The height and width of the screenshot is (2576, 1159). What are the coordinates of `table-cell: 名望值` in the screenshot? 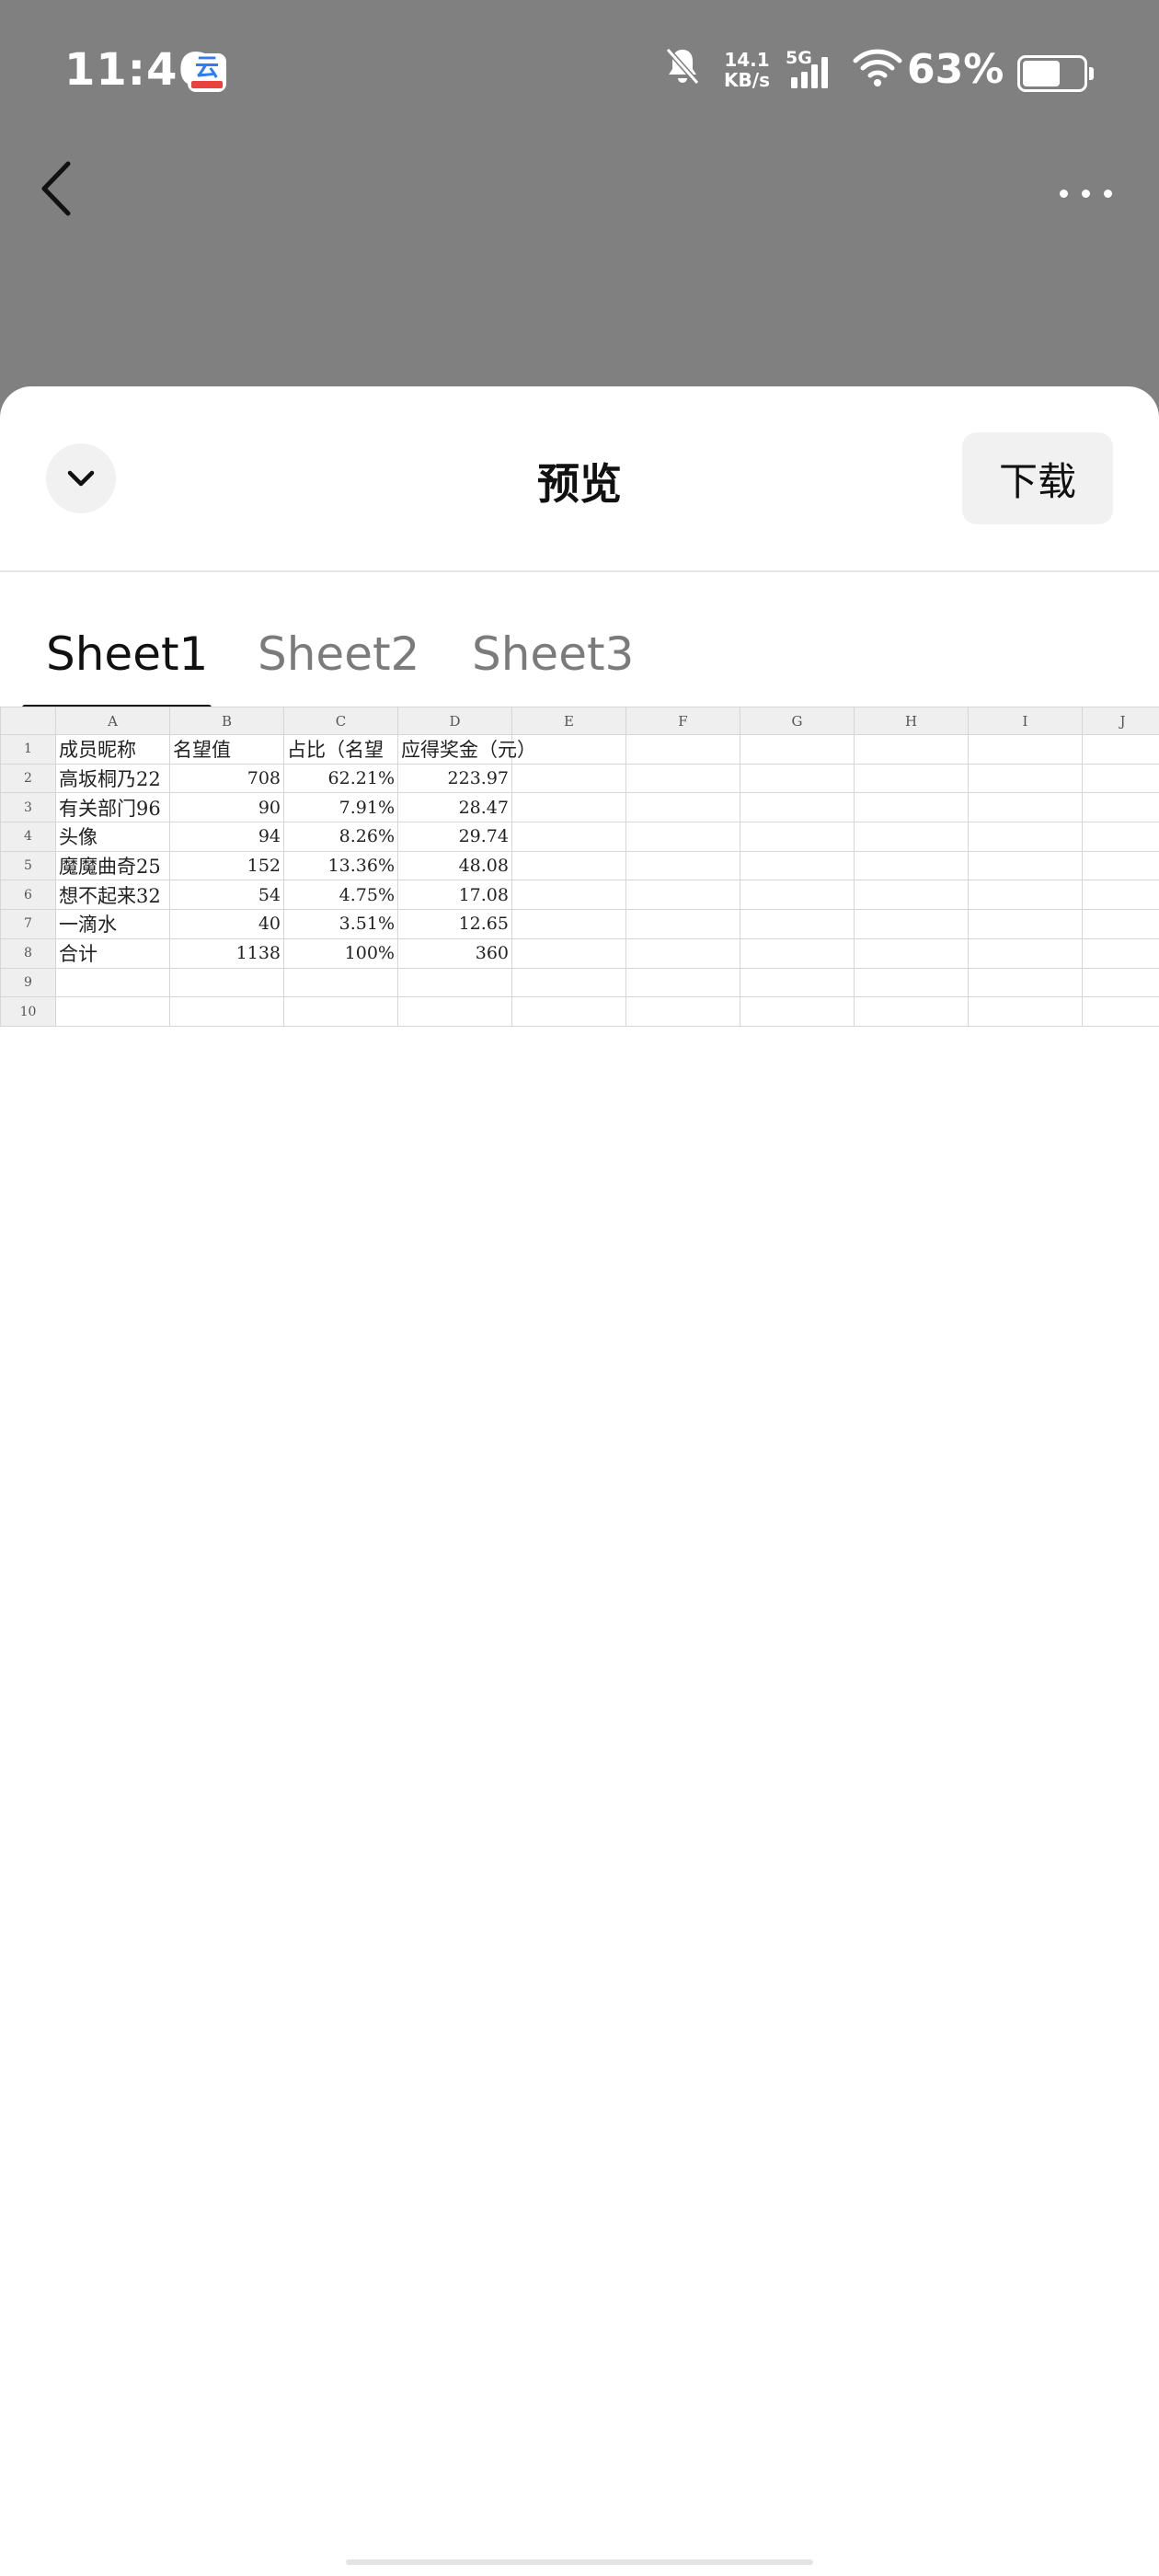 It's located at (226, 749).